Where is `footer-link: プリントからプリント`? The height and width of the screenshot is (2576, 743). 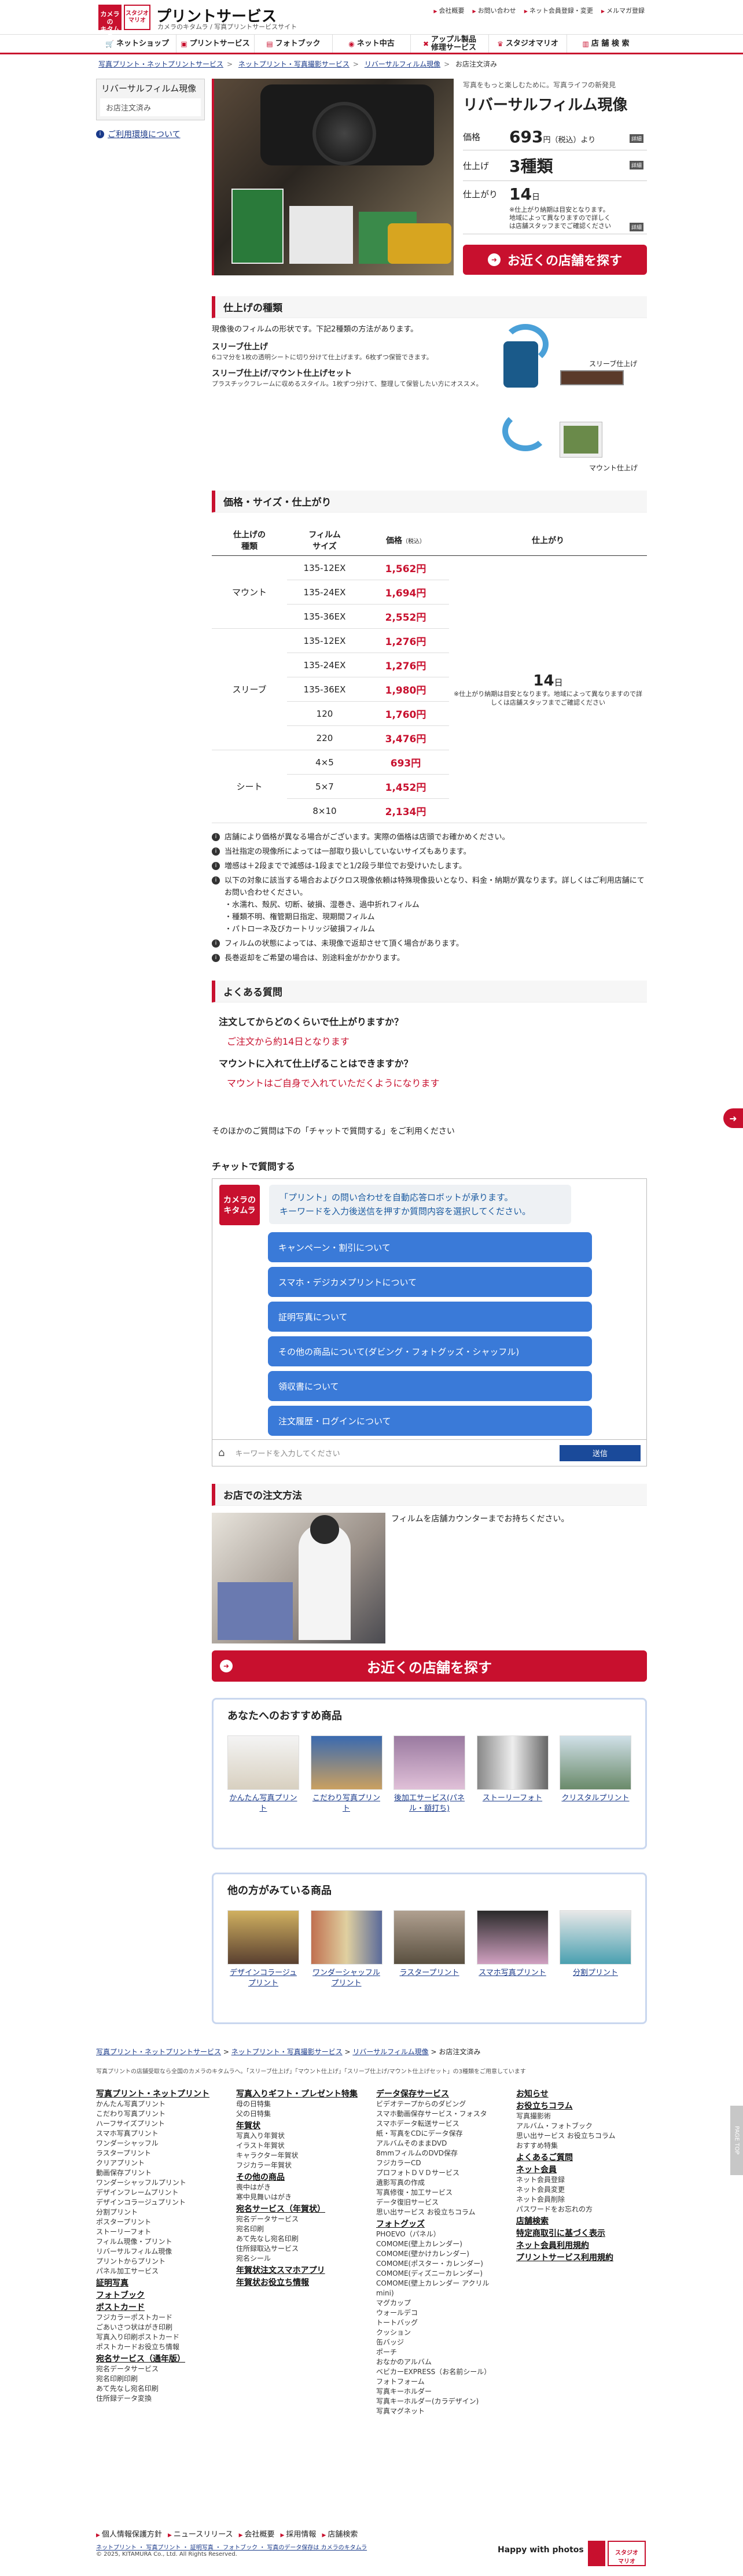
footer-link: プリントからプリント is located at coordinates (159, 2262).